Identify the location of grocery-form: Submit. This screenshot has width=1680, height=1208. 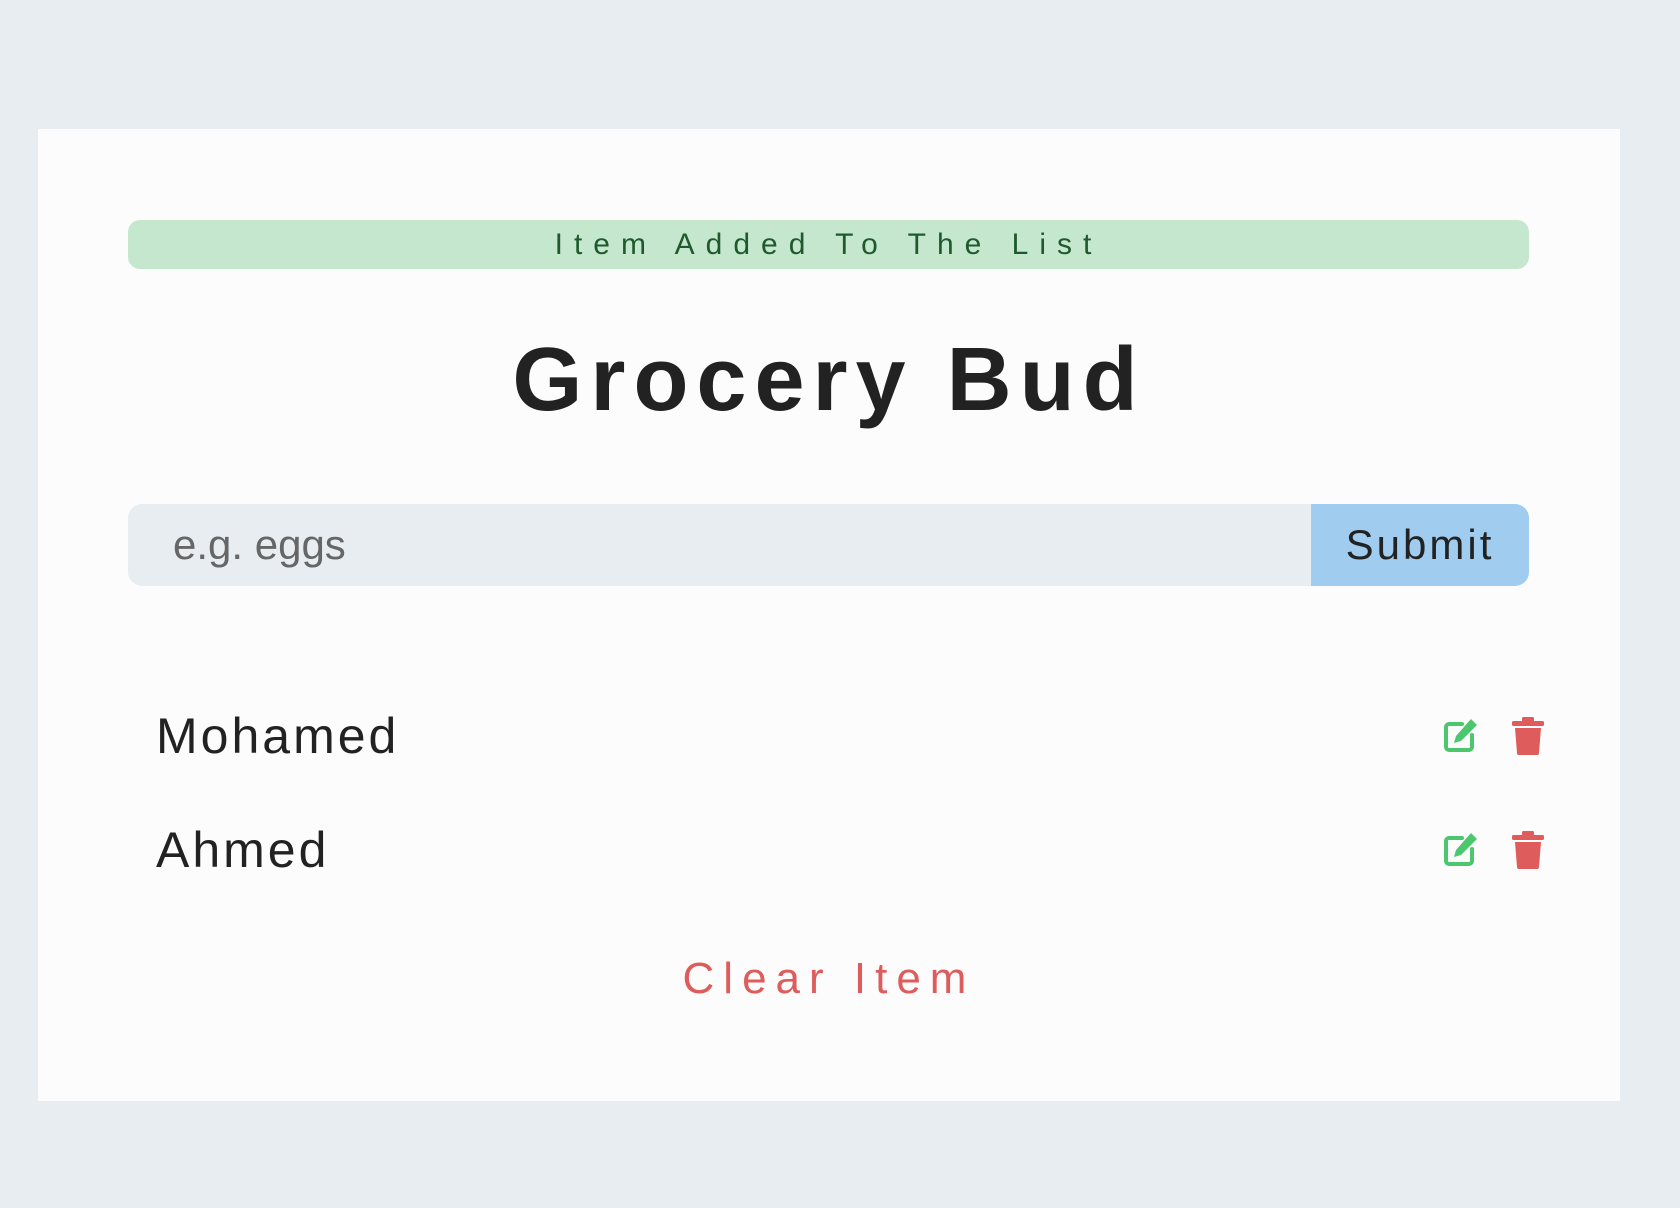
(828, 545).